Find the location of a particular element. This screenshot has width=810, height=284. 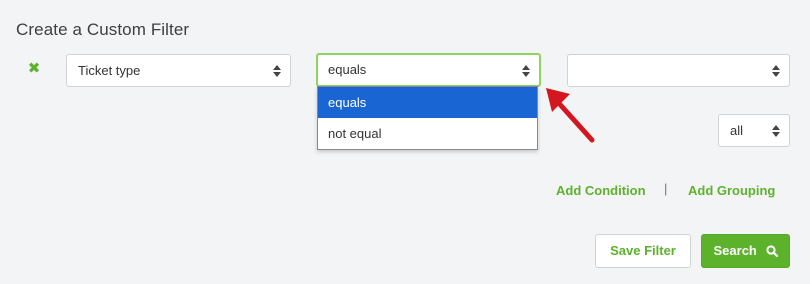

operator-option-not-equal: not equal is located at coordinates (427, 133).